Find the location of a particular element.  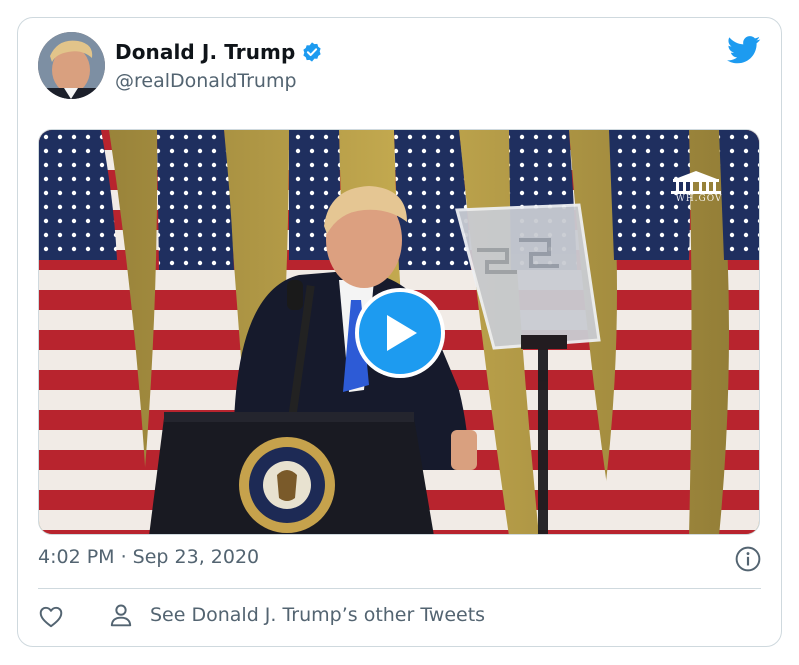

author-handle: @realDonaldTrump is located at coordinates (206, 81).